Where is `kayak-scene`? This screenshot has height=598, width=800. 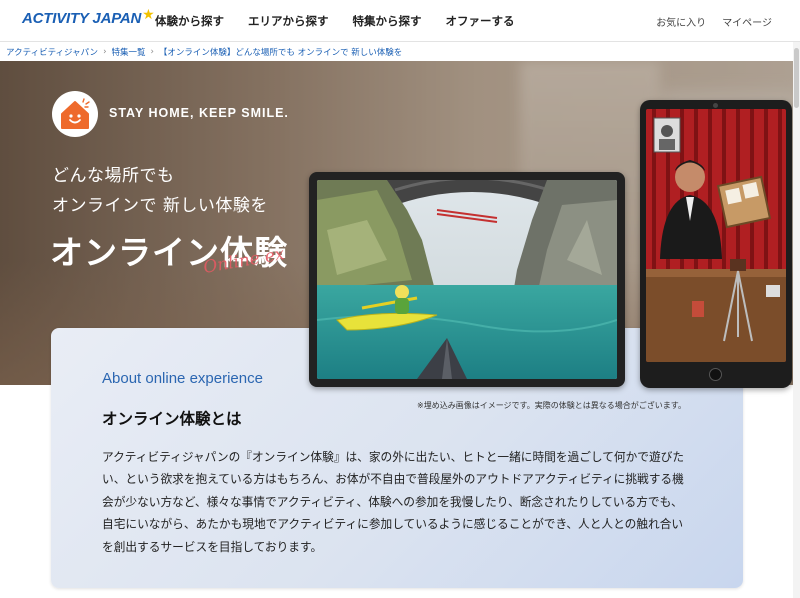
kayak-scene is located at coordinates (467, 279).